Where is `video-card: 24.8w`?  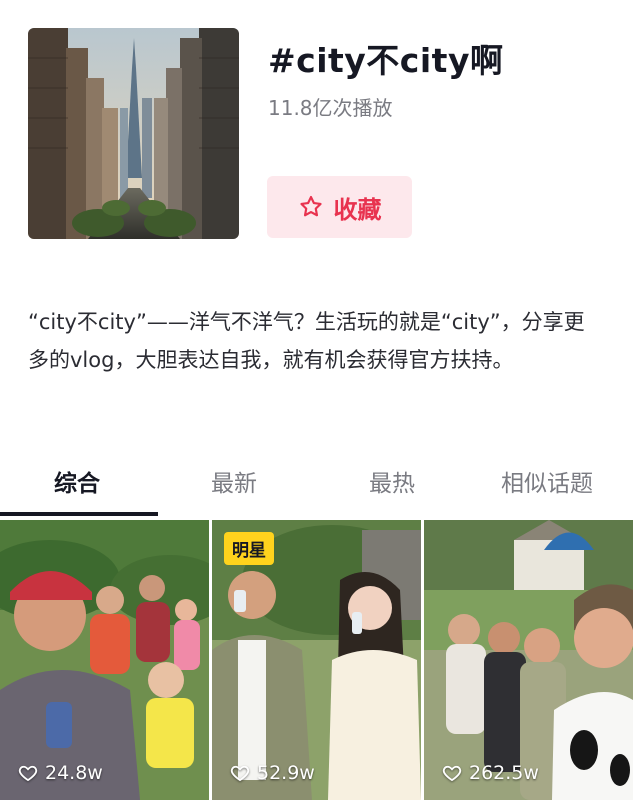 video-card: 24.8w is located at coordinates (104, 660).